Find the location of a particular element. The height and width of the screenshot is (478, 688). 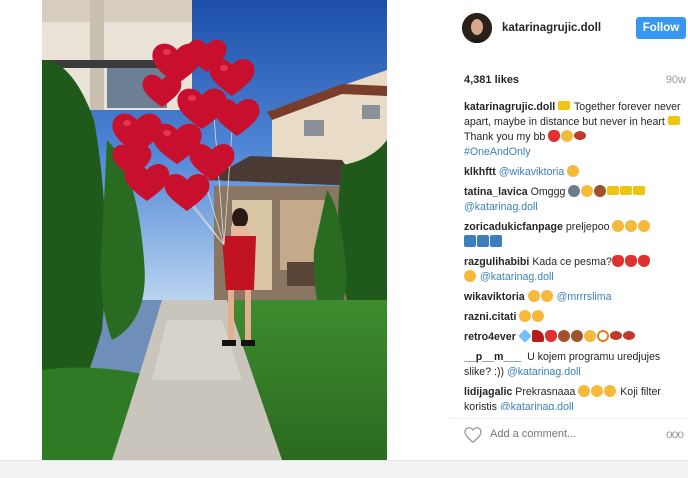

comment-item: zoricadukicfanpage preljepoo is located at coordinates (576, 235).